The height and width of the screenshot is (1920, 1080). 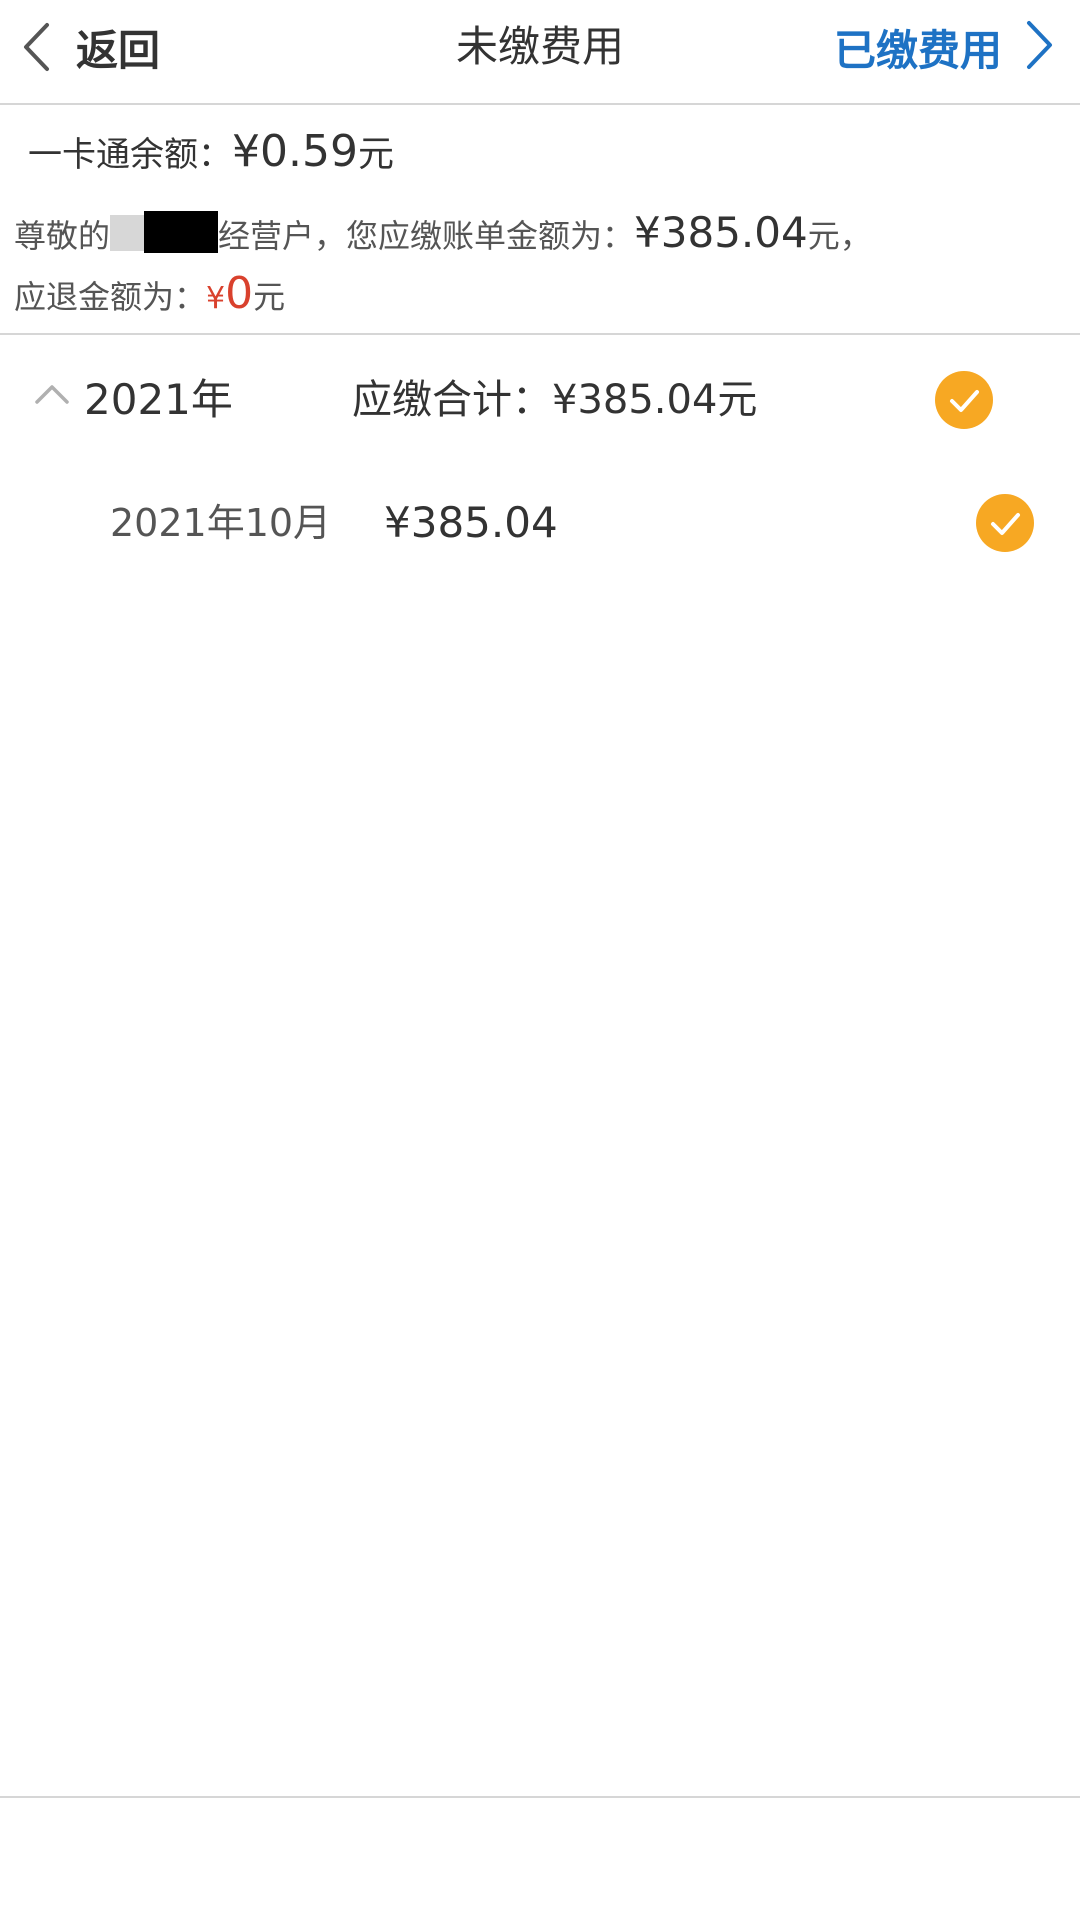 I want to click on year-total: 应缴合计：¥385.04元, so click(x=555, y=400).